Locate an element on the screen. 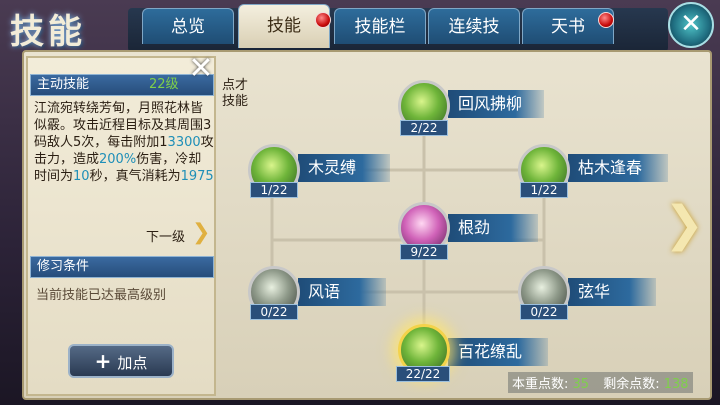  desc-value-percent: 200% is located at coordinates (118, 159).